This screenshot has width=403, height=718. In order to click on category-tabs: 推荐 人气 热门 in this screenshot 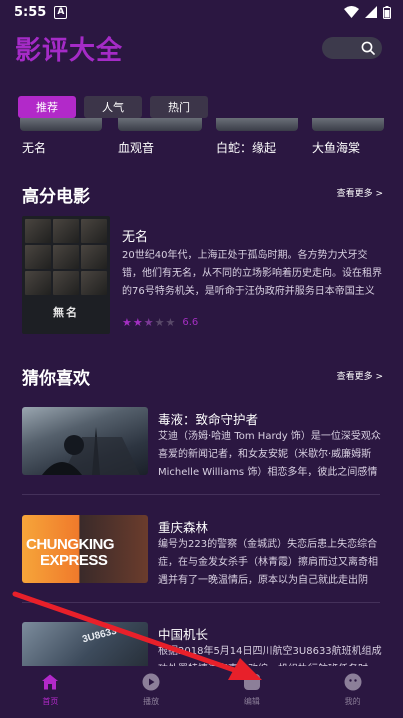, I will do `click(113, 107)`.